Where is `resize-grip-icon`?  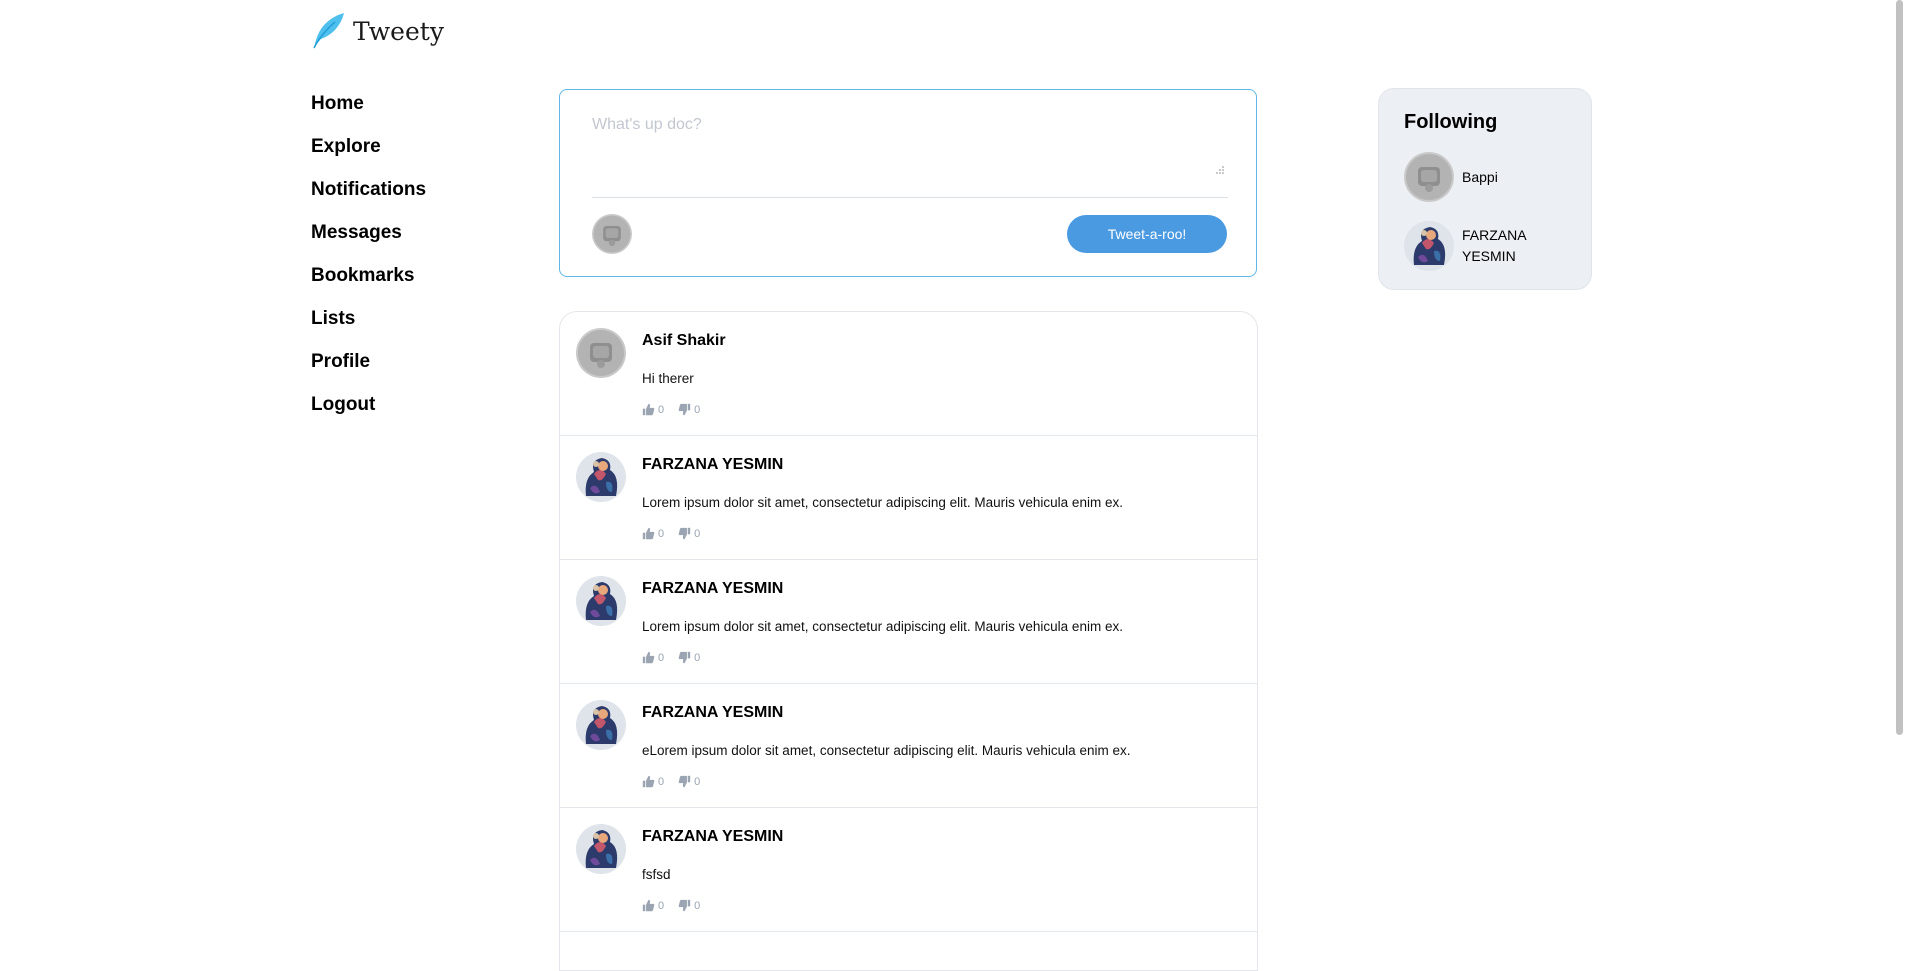 resize-grip-icon is located at coordinates (1219, 170).